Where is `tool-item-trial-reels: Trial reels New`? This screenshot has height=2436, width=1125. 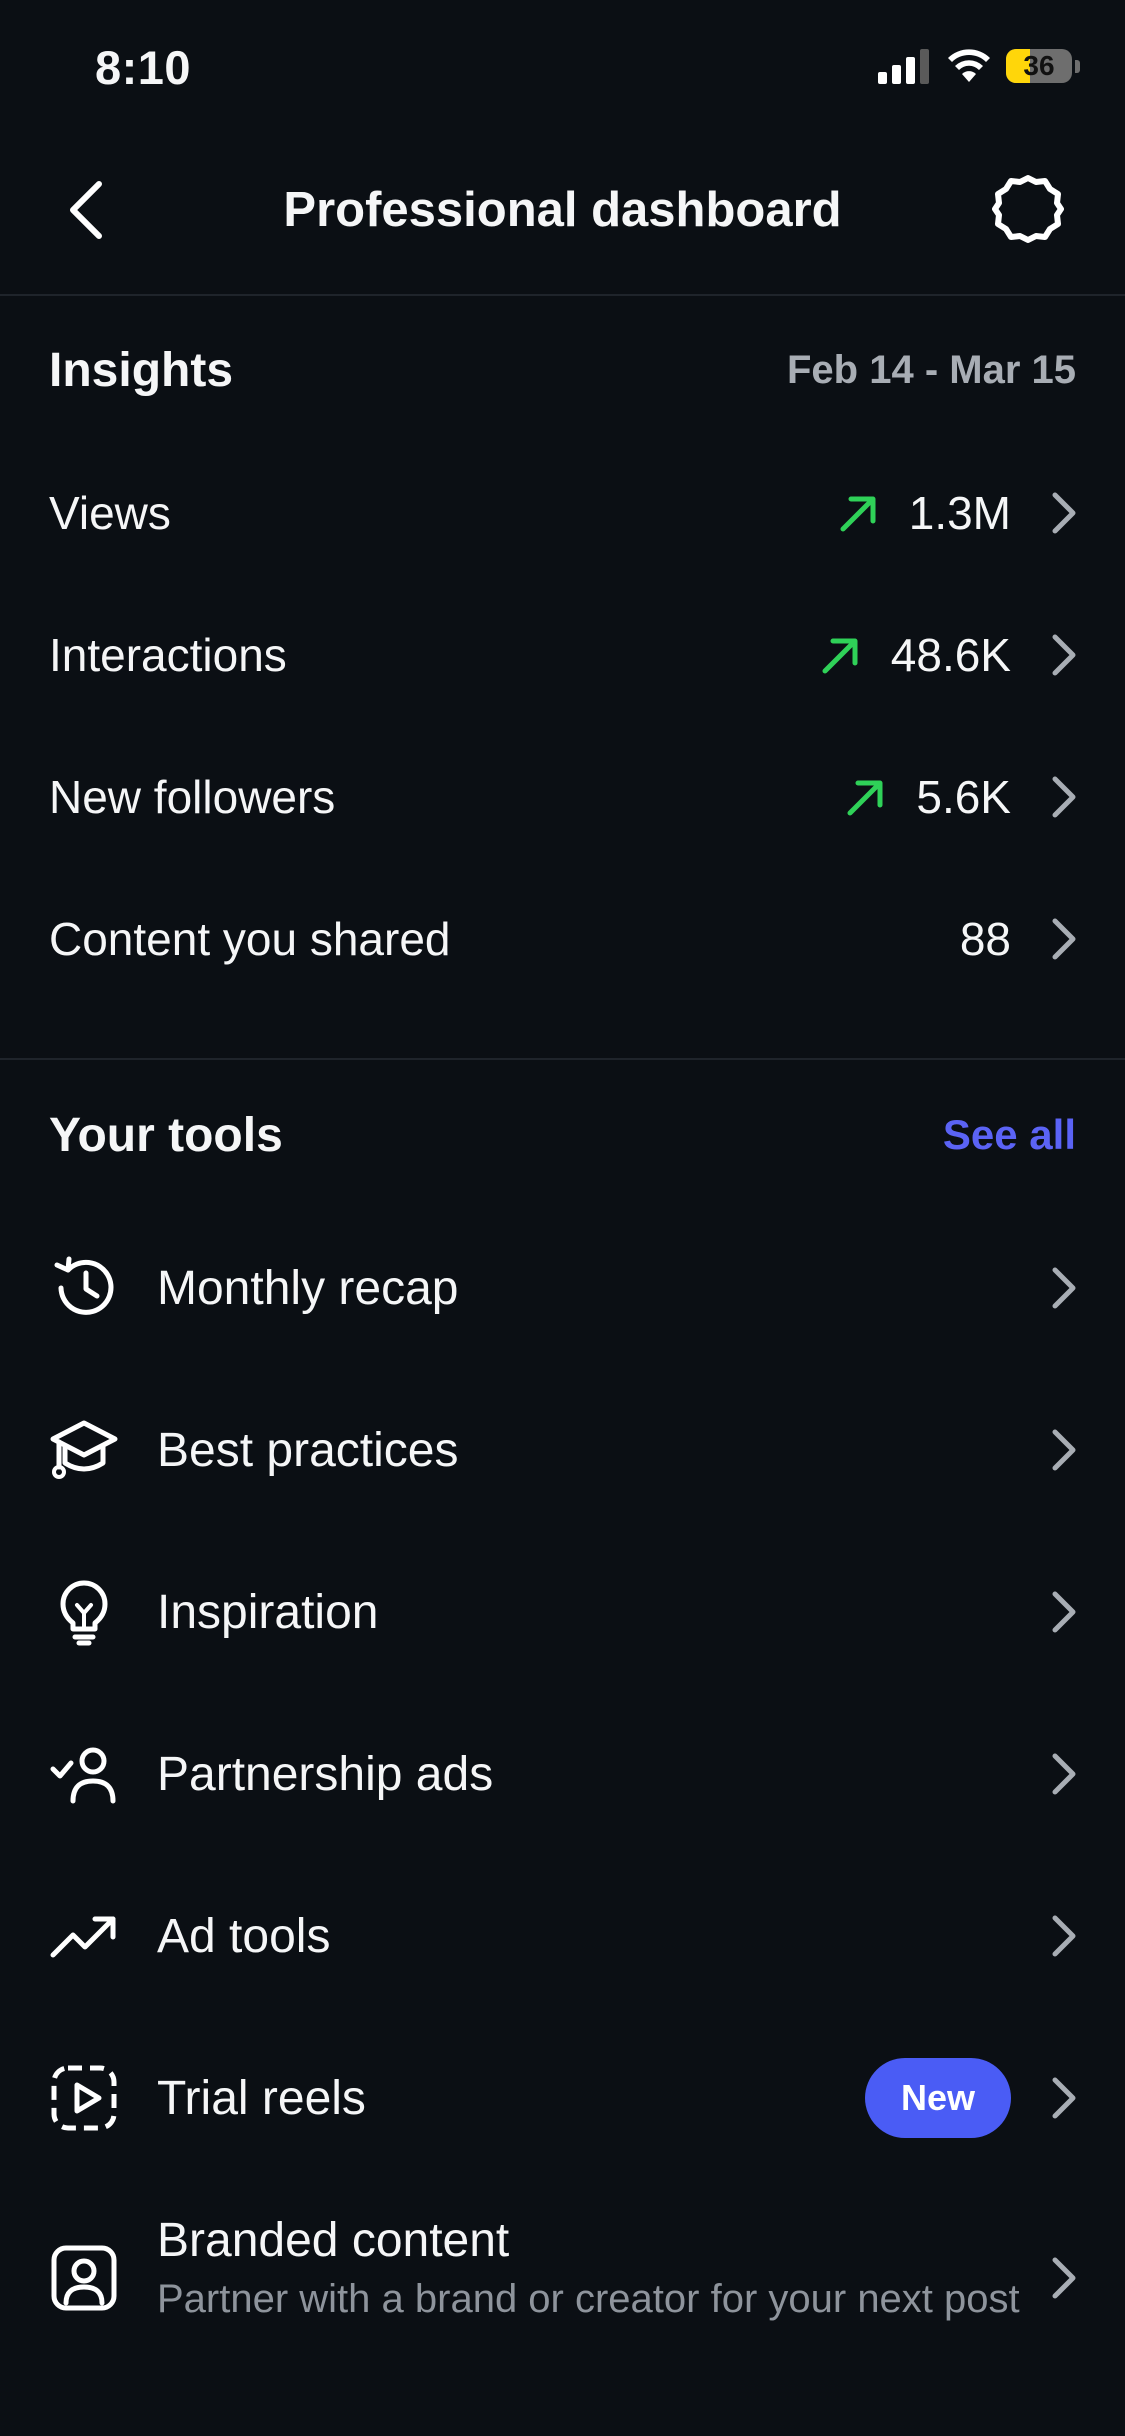
tool-item-trial-reels: Trial reels New is located at coordinates (567, 2098).